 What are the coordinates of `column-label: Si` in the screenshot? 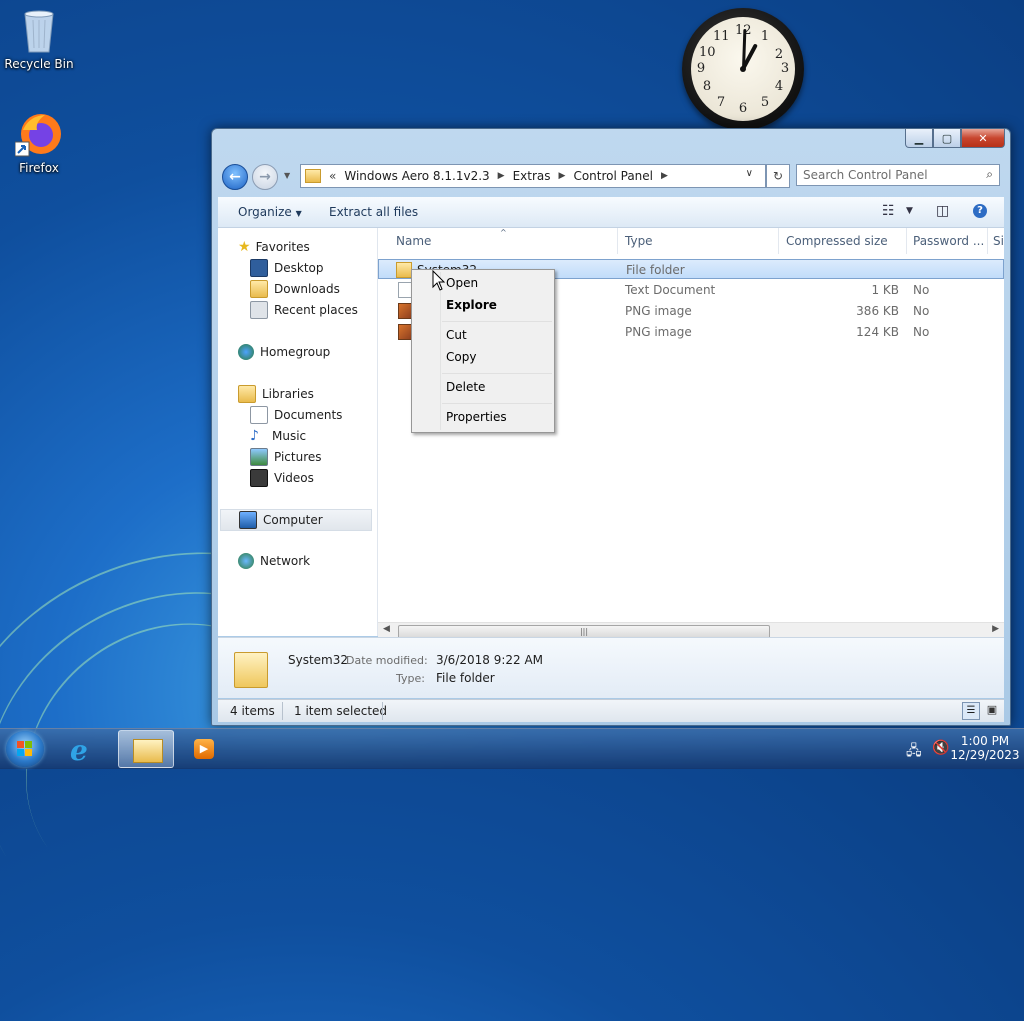 It's located at (998, 241).